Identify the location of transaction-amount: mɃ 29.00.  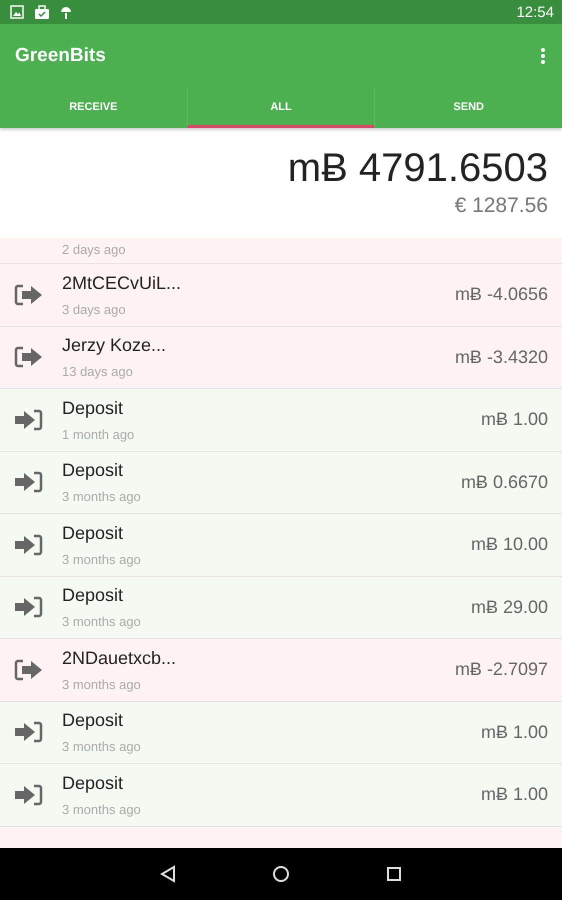
(509, 607).